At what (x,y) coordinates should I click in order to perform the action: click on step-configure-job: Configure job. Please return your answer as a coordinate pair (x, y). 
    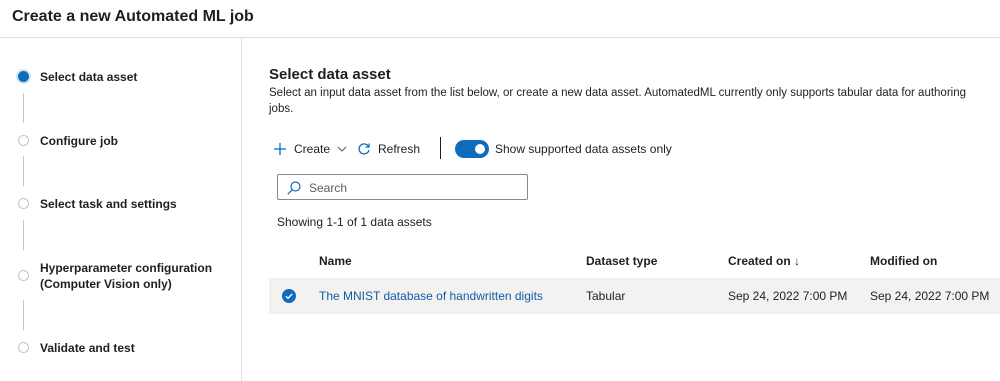
    Looking at the image, I should click on (120, 143).